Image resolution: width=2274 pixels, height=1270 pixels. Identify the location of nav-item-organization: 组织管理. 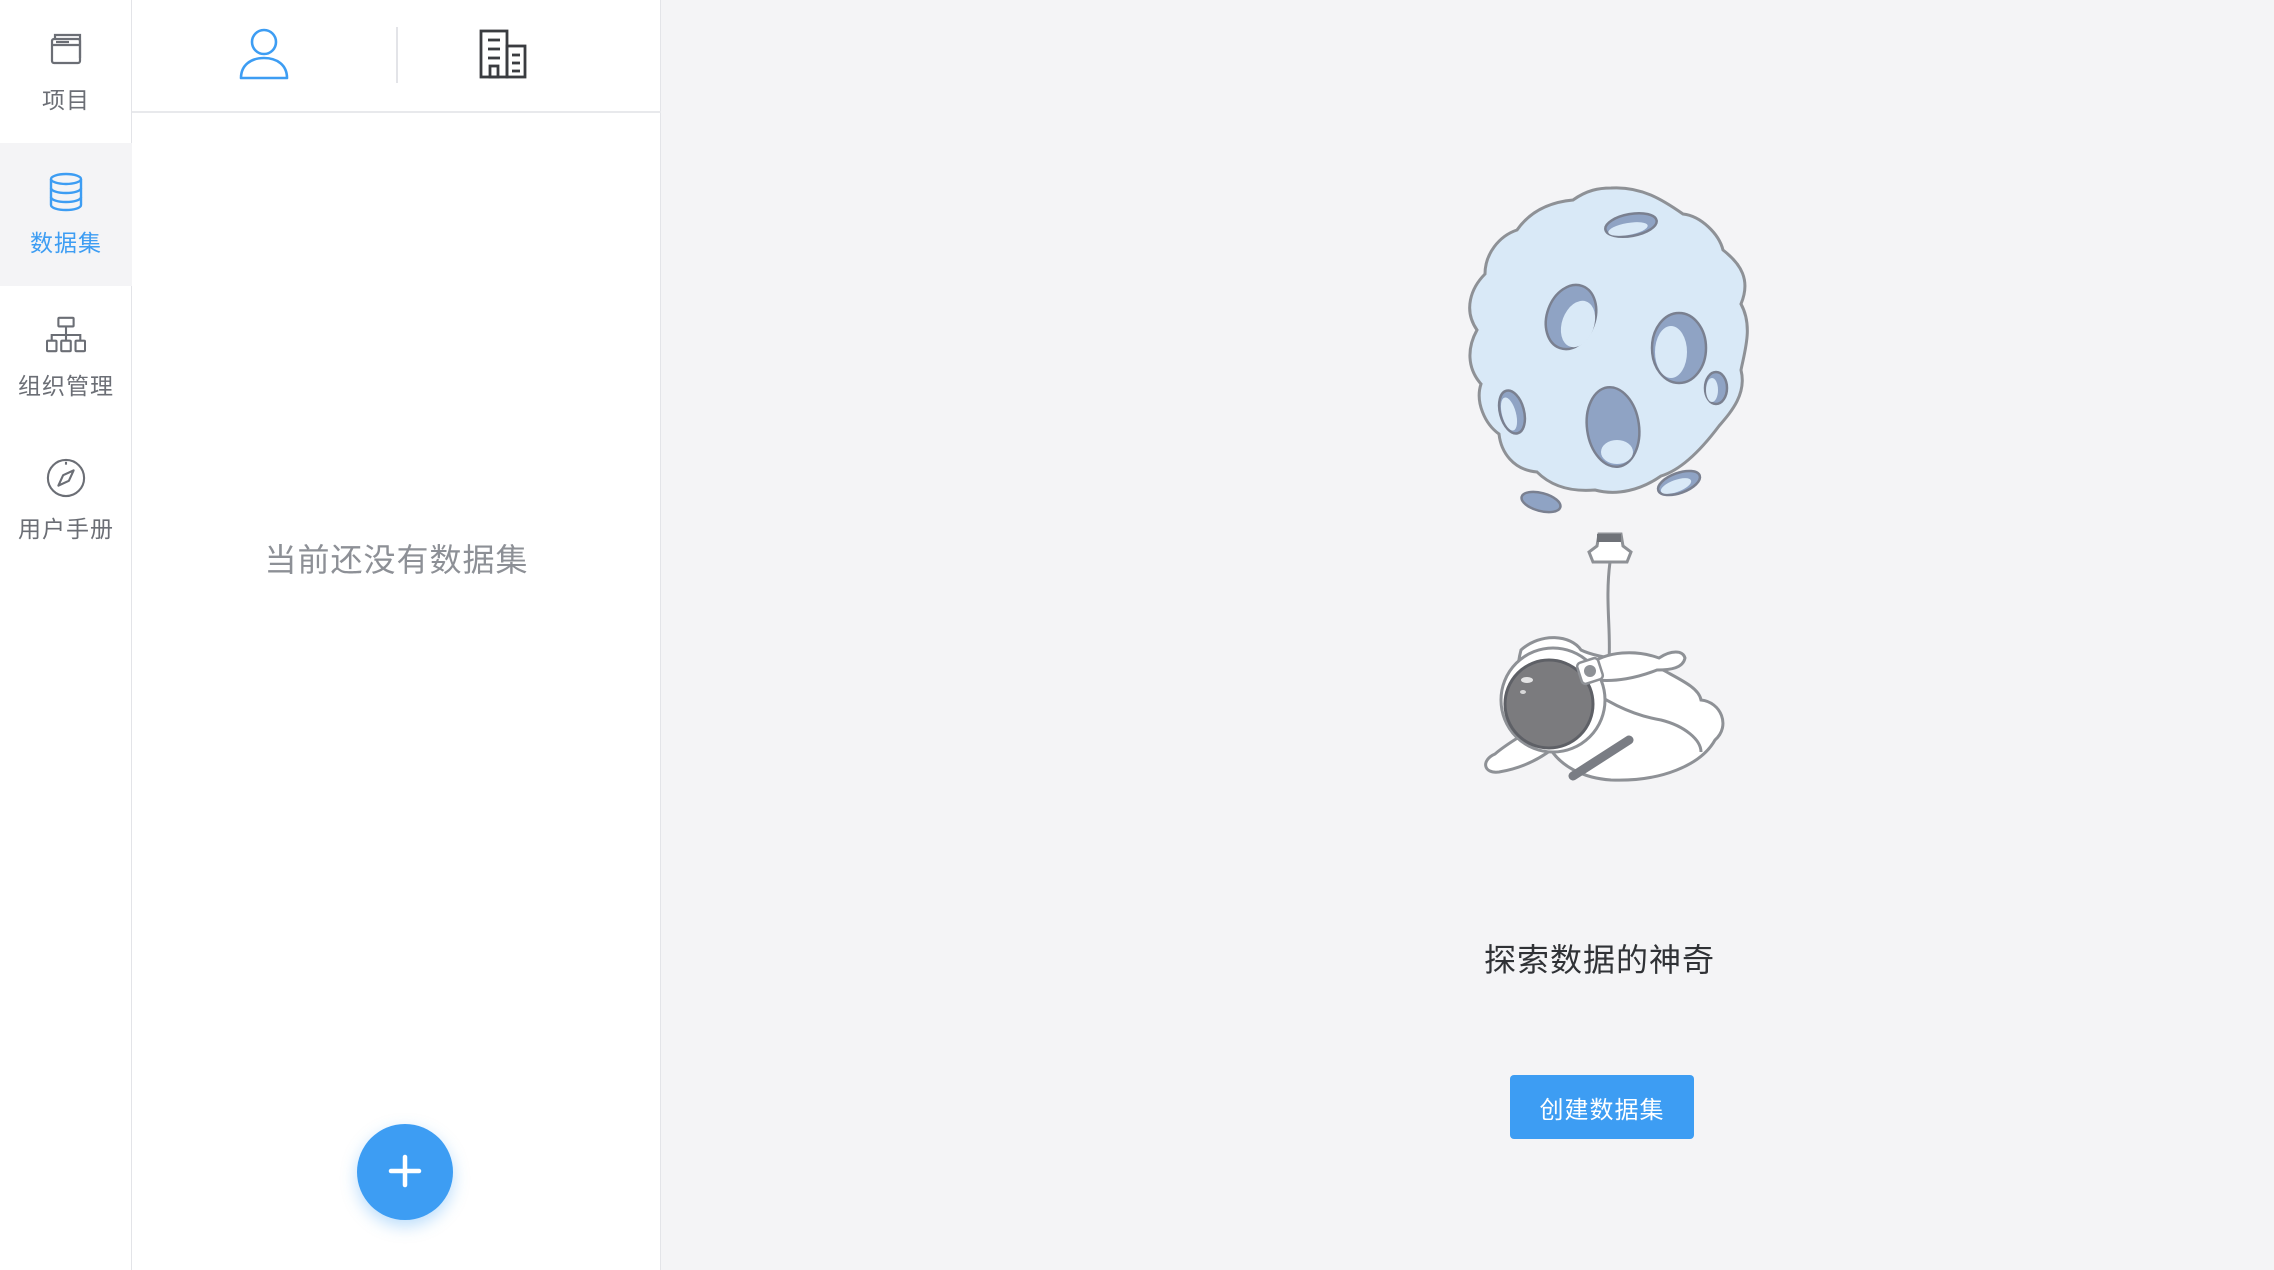
(66, 357).